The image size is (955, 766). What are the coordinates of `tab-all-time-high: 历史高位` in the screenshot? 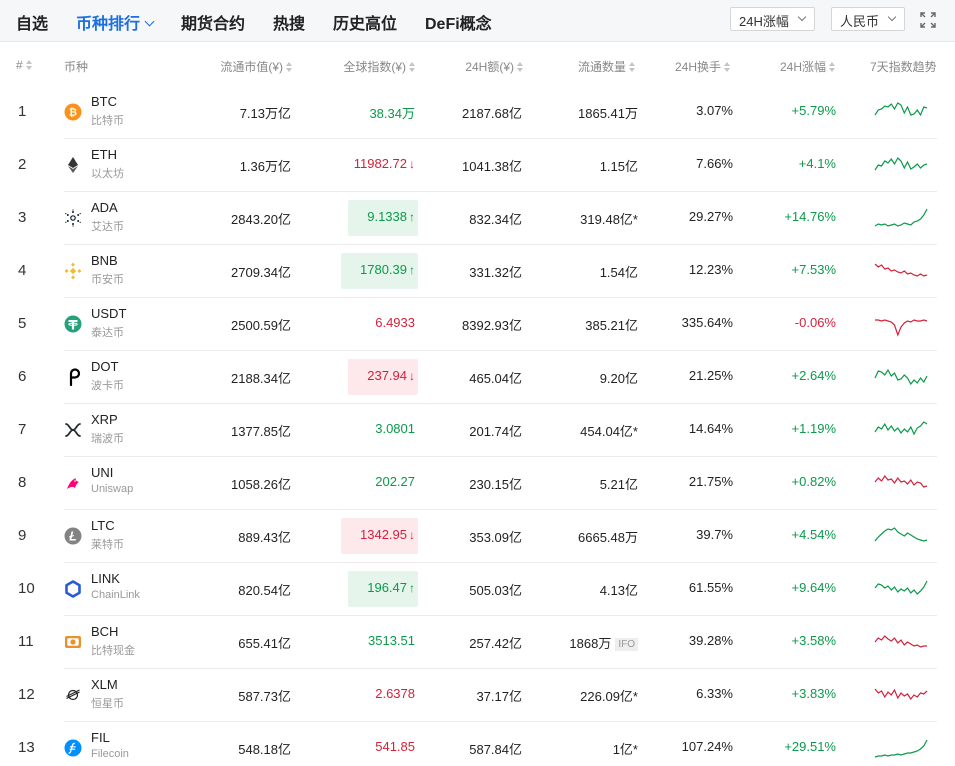 It's located at (365, 22).